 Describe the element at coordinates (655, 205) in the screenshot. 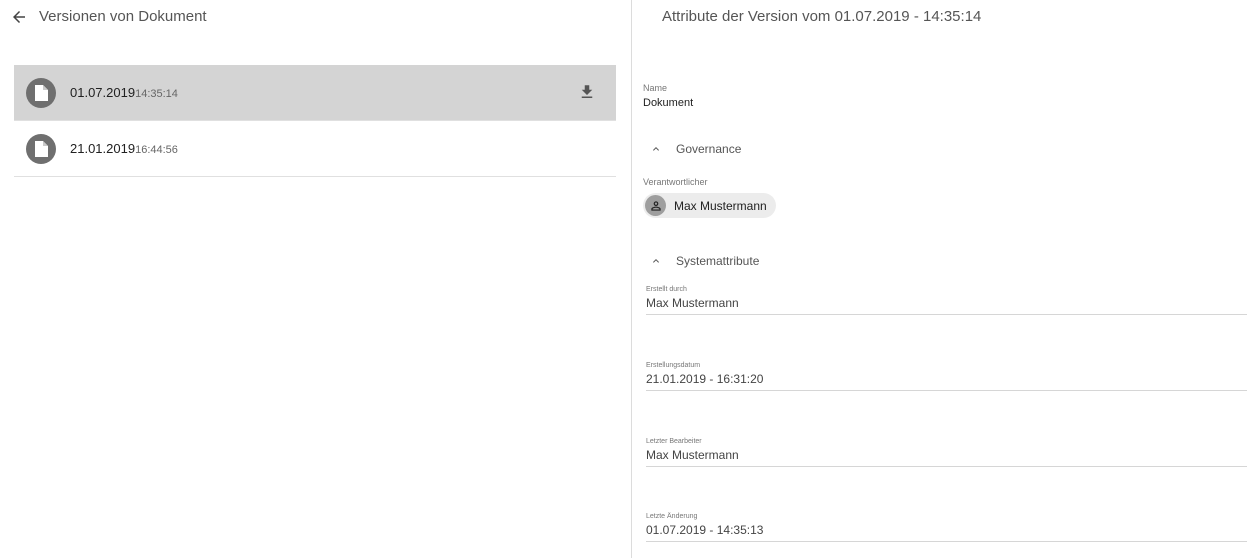

I see `person-icon` at that location.